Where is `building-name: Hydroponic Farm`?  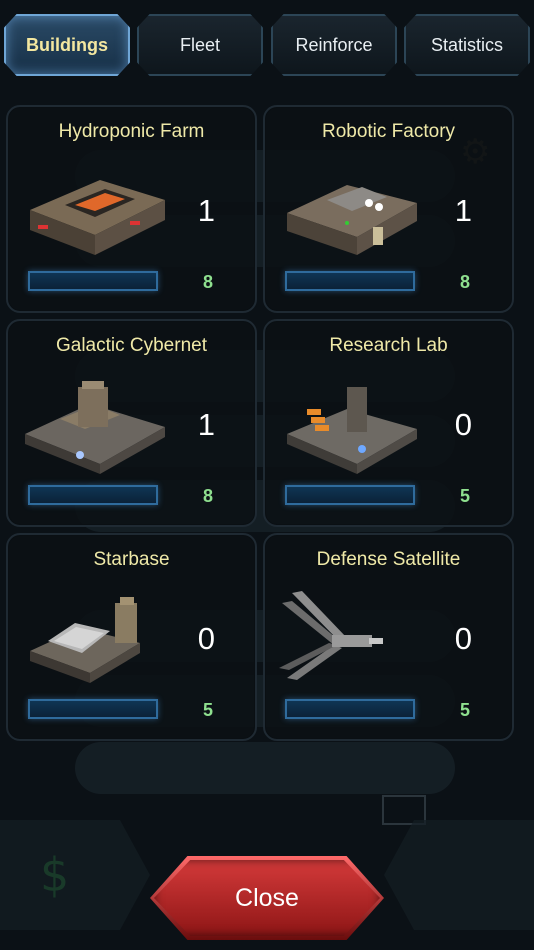 building-name: Hydroponic Farm is located at coordinates (131, 131).